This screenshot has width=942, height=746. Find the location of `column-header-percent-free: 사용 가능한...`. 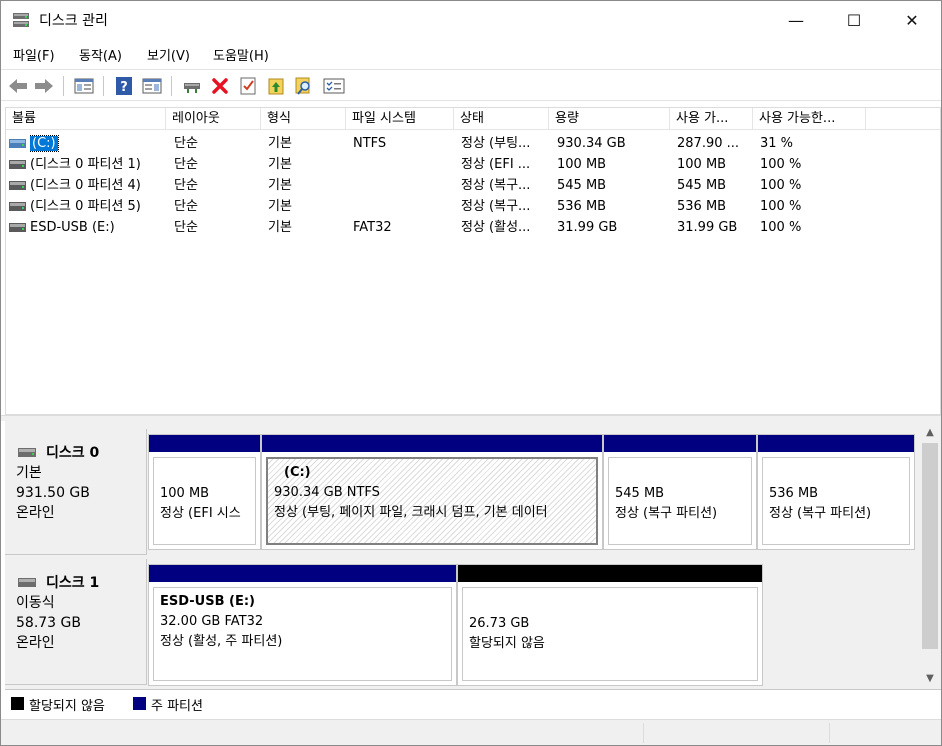

column-header-percent-free: 사용 가능한... is located at coordinates (809, 119).